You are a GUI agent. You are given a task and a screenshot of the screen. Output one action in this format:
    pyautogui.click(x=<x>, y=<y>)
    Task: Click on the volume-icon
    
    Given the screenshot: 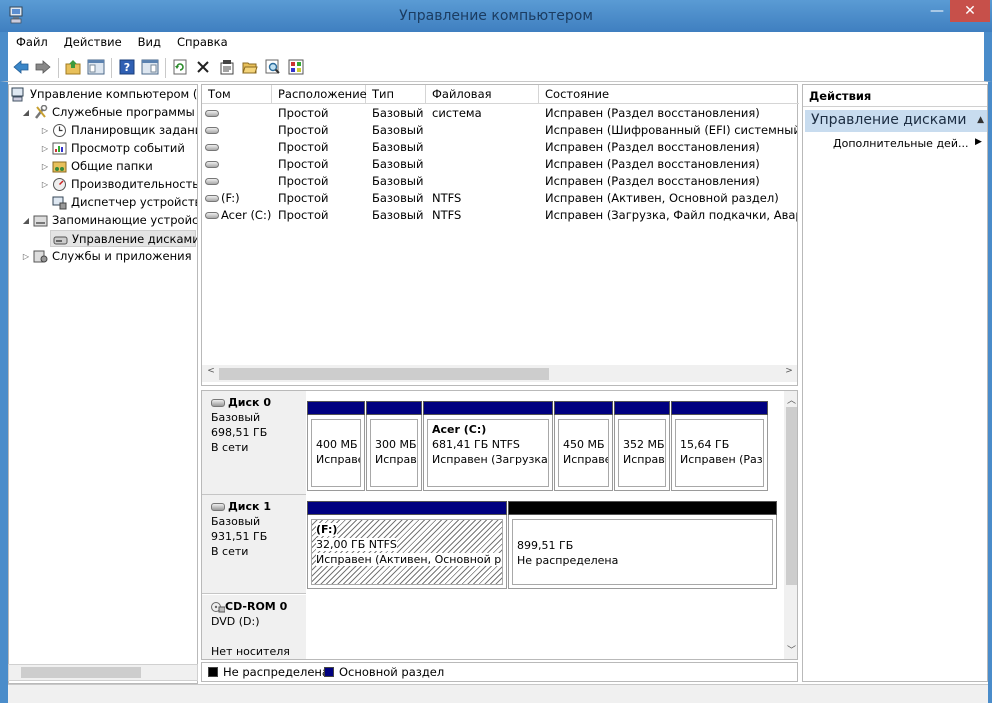 What is the action you would take?
    pyautogui.click(x=212, y=215)
    